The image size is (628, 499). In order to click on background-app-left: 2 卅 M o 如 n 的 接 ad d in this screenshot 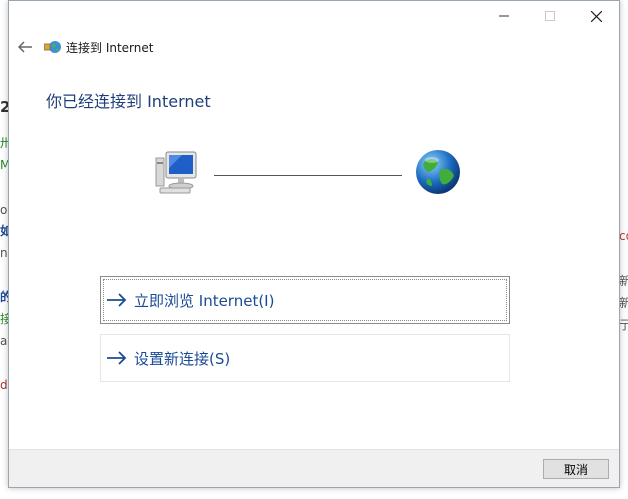, I will do `click(7, 249)`.